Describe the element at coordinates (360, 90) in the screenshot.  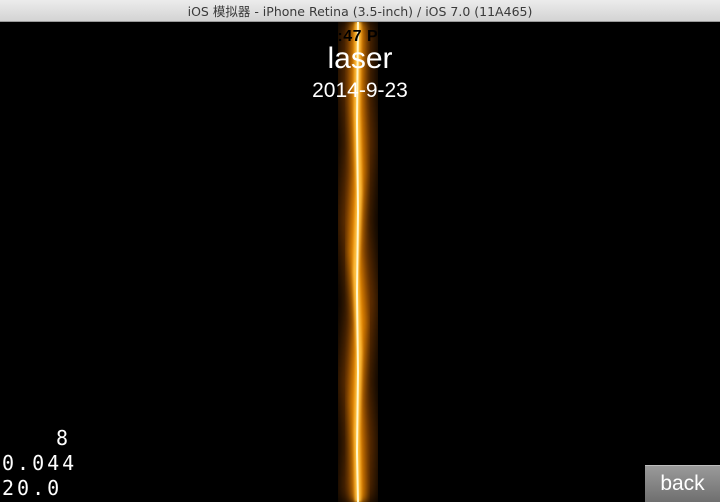
I see `date-label: 2014-9-23` at that location.